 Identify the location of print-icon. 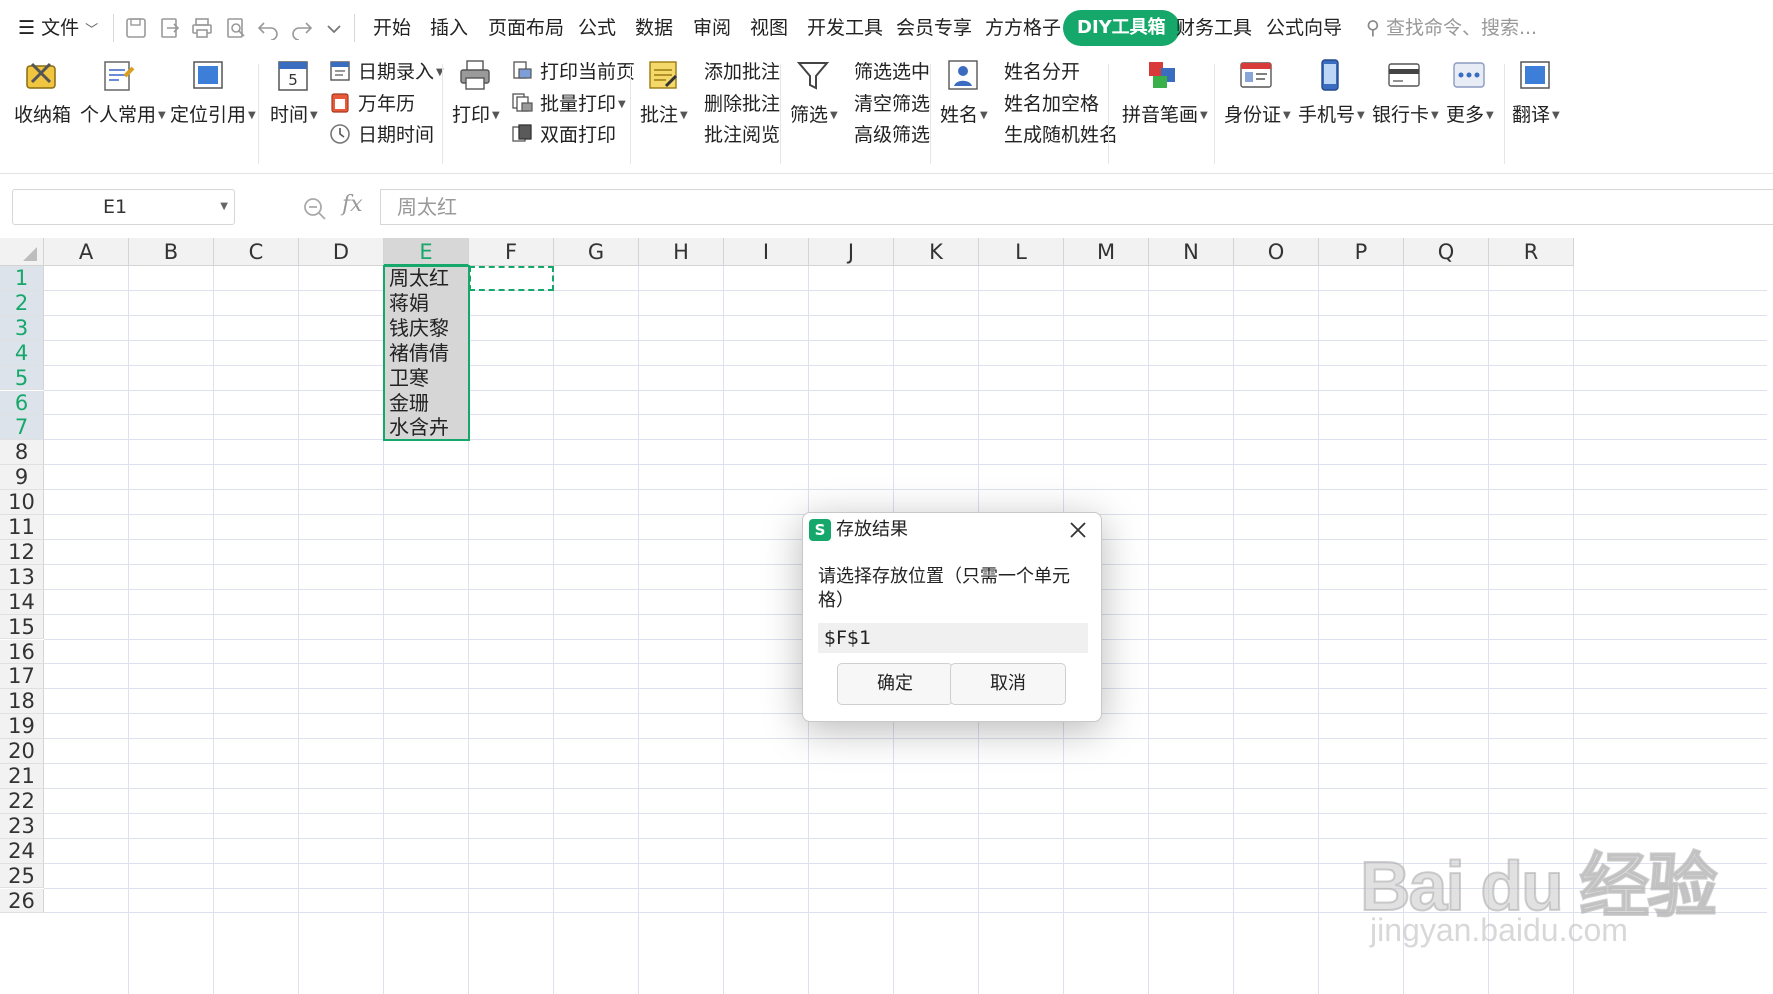
(202, 28).